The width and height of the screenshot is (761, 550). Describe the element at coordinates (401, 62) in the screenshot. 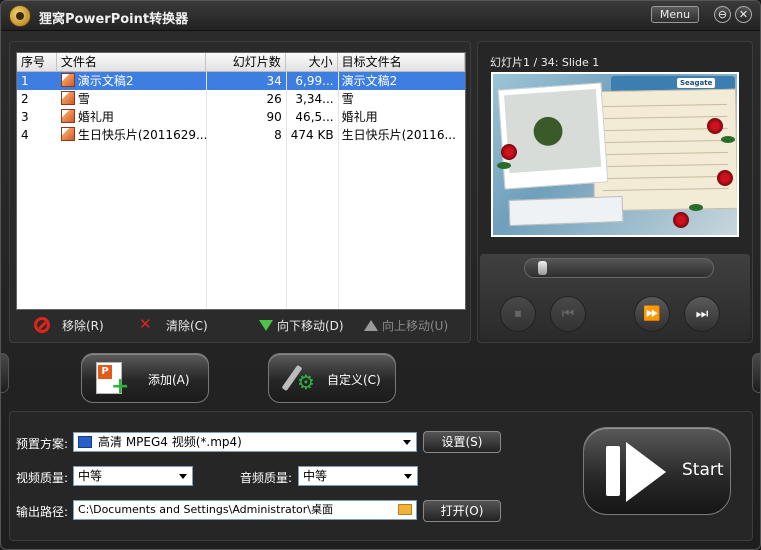

I see `col-header-target: 目标文件名` at that location.